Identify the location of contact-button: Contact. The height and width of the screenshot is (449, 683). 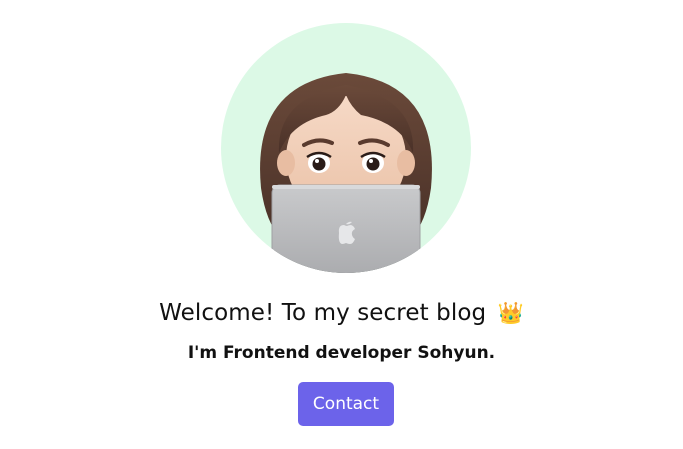
(346, 404).